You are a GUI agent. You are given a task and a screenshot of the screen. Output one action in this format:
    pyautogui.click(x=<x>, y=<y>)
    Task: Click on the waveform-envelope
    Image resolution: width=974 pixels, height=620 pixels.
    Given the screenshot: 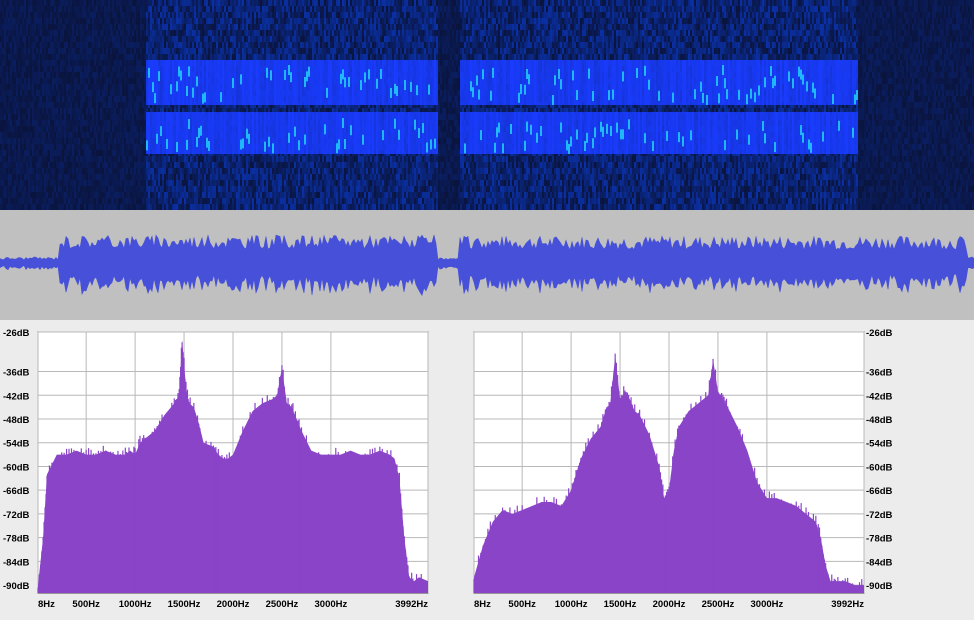 What is the action you would take?
    pyautogui.click(x=487, y=265)
    